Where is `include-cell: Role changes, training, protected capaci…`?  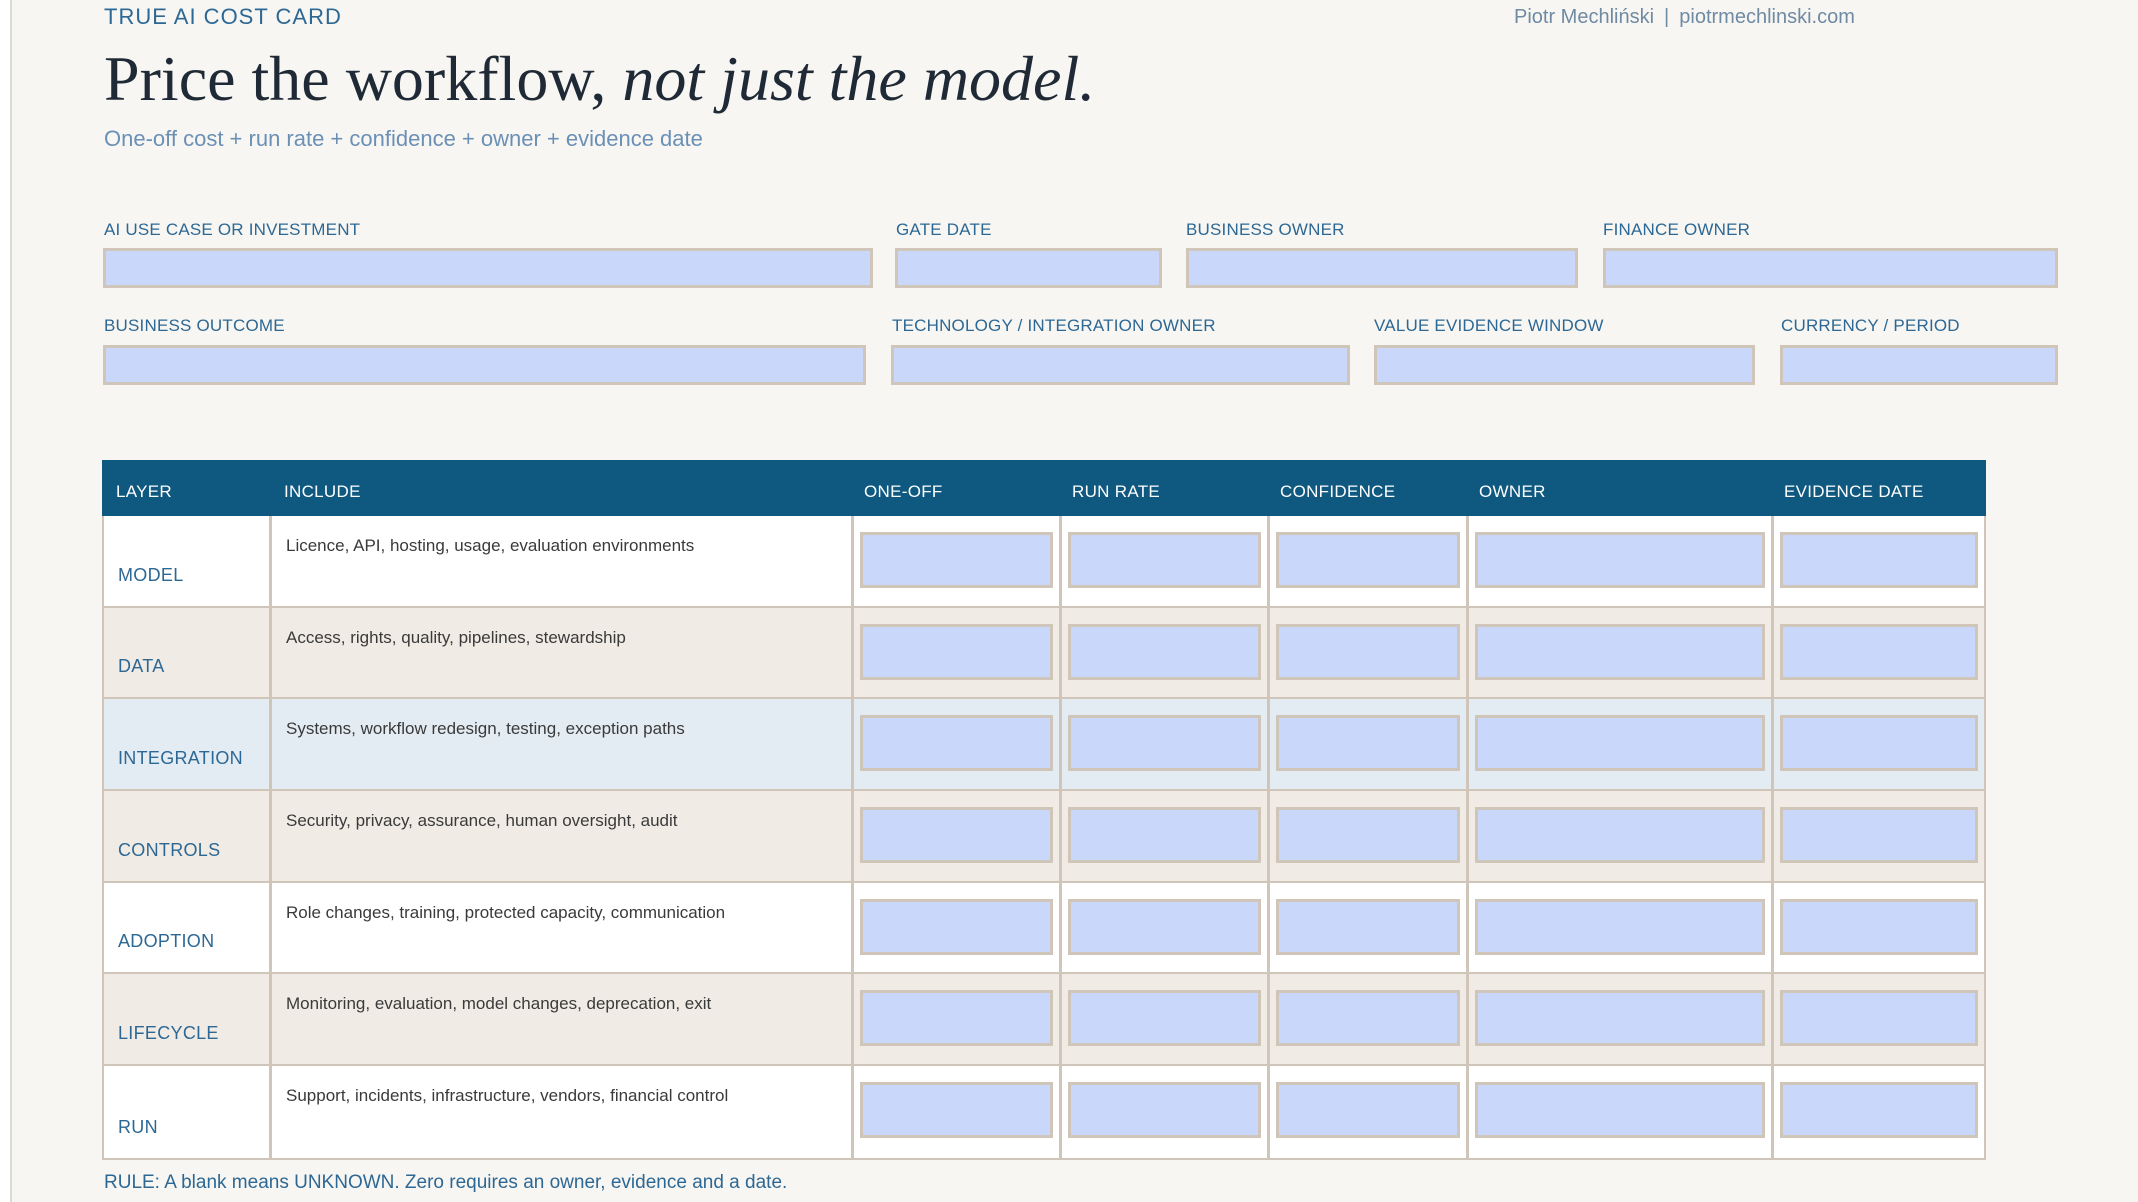 include-cell: Role changes, training, protected capaci… is located at coordinates (563, 927).